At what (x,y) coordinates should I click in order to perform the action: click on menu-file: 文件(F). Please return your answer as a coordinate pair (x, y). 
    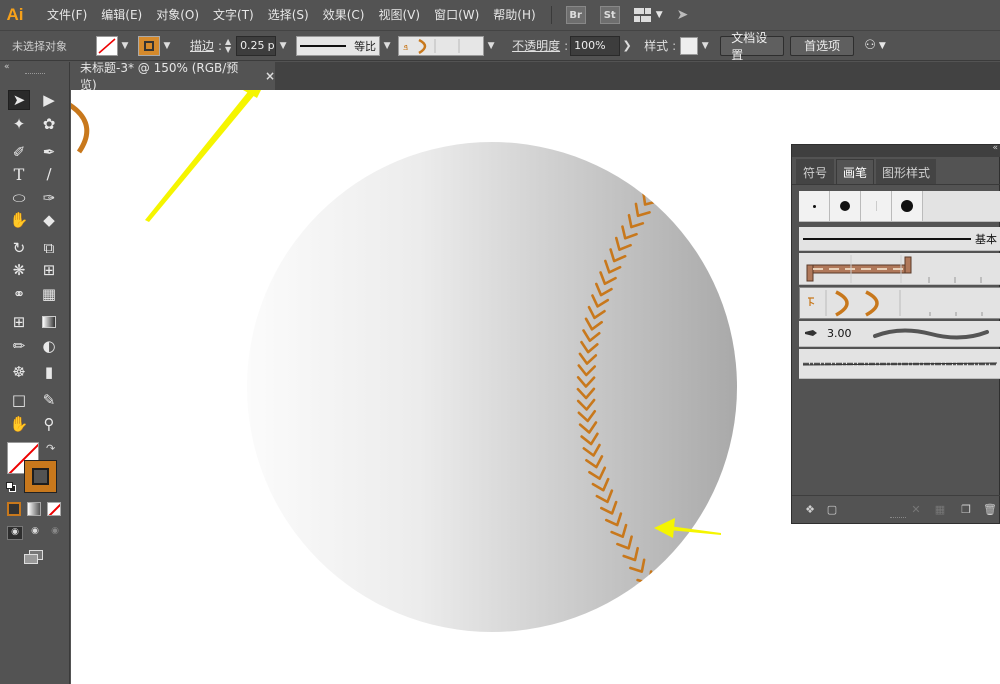
    Looking at the image, I should click on (67, 15).